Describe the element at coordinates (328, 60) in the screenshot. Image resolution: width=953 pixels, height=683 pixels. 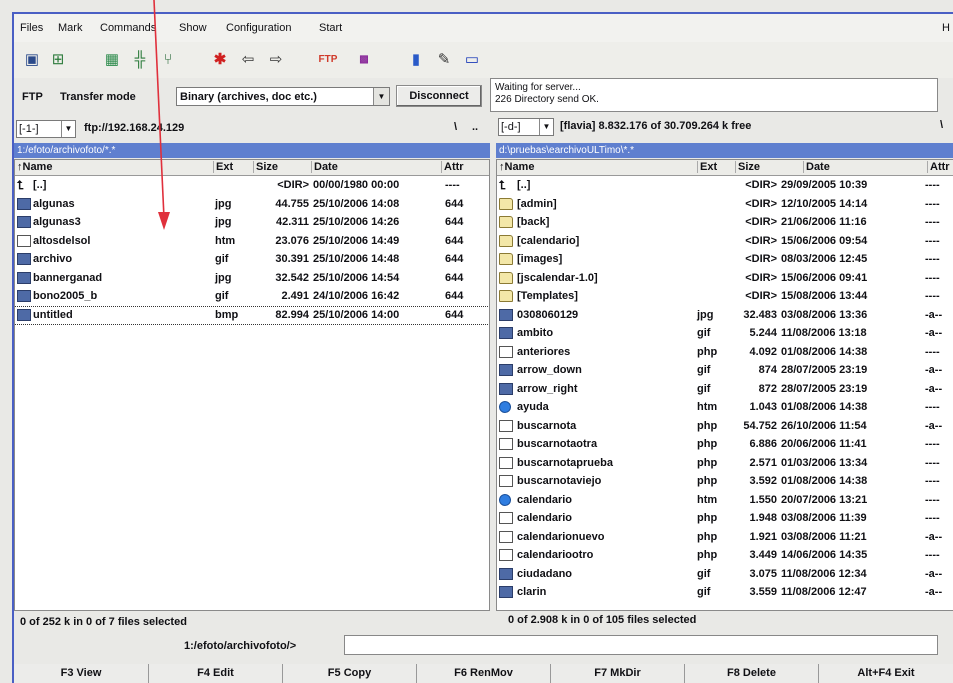
I see `ftp-connect-icon: FTP` at that location.